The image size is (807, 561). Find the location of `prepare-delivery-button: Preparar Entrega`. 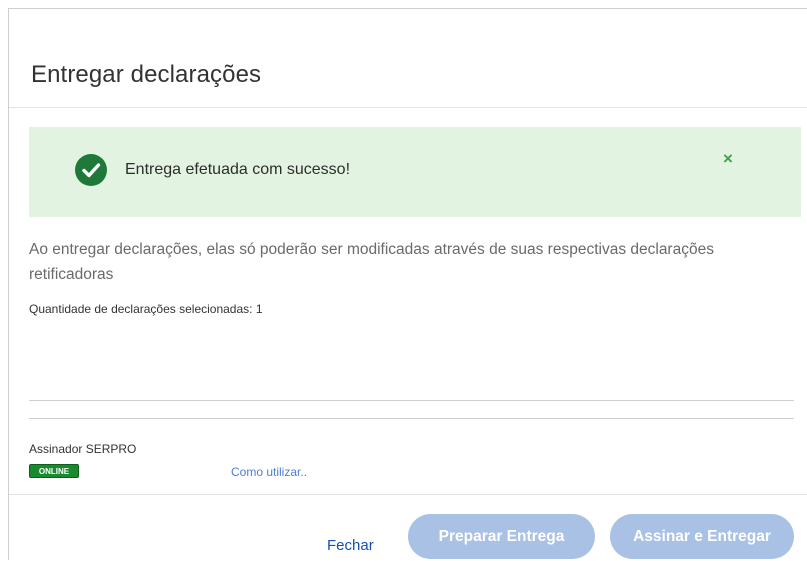

prepare-delivery-button: Preparar Entrega is located at coordinates (501, 536).